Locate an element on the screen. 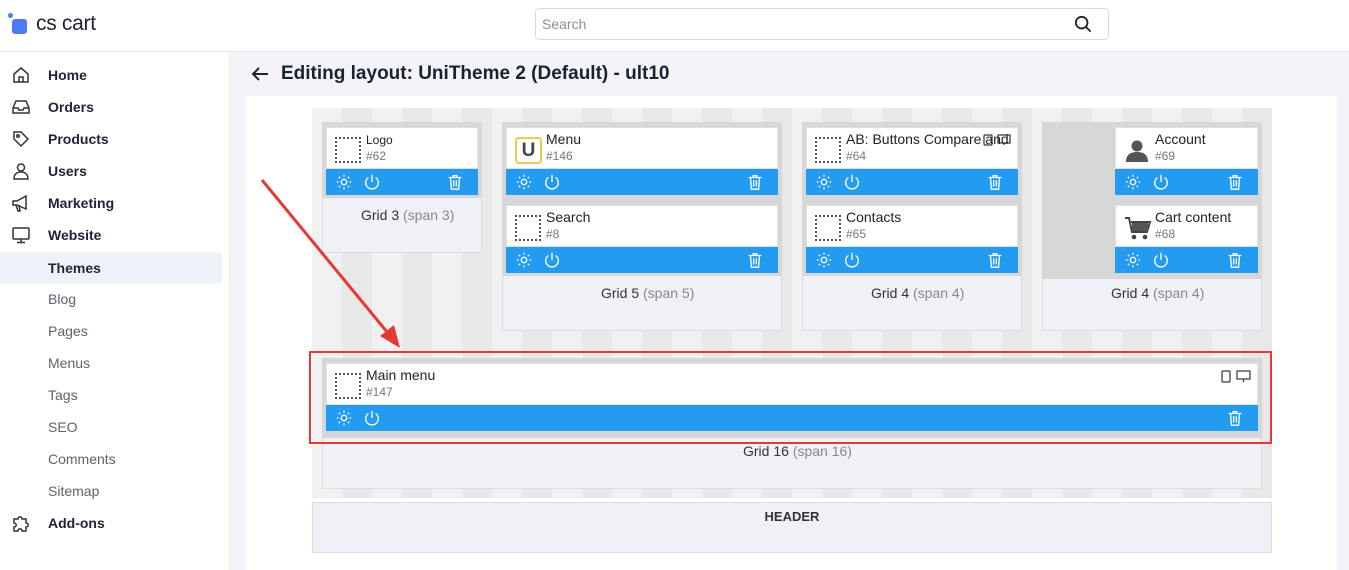 This screenshot has width=1349, height=570. sidebar-item-blog: Blog is located at coordinates (111, 299).